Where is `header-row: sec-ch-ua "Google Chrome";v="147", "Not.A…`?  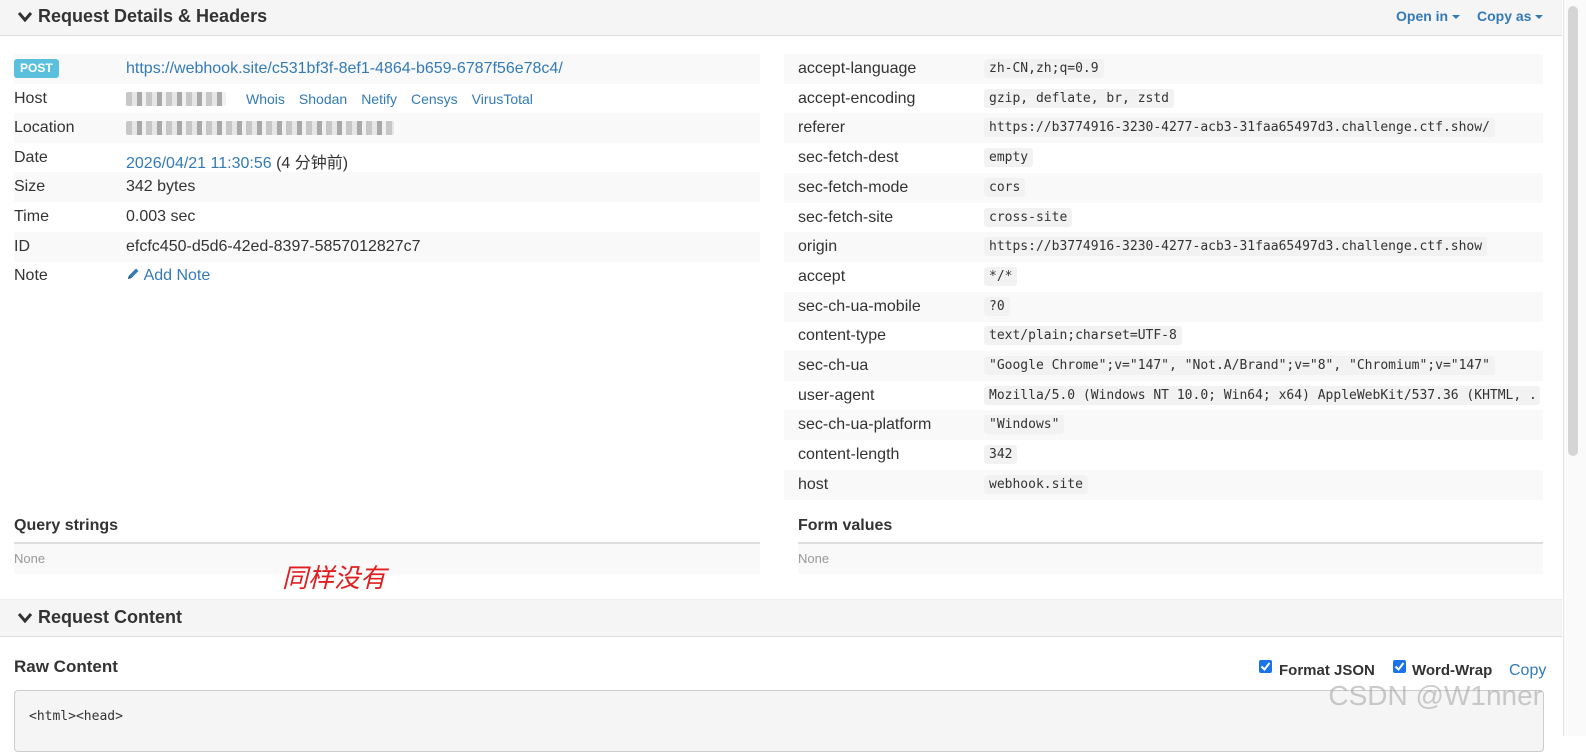 header-row: sec-ch-ua "Google Chrome";v="147", "Not.A… is located at coordinates (1163, 366).